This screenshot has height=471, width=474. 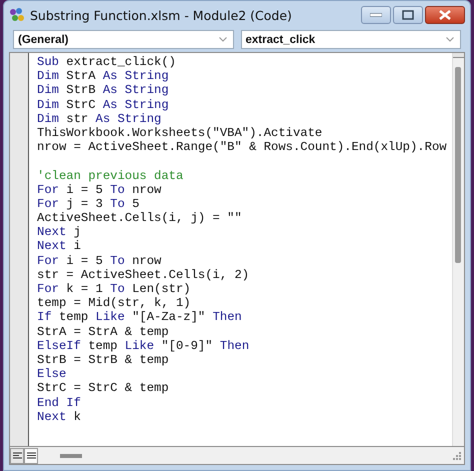 I want to click on maximize-icon, so click(x=408, y=15).